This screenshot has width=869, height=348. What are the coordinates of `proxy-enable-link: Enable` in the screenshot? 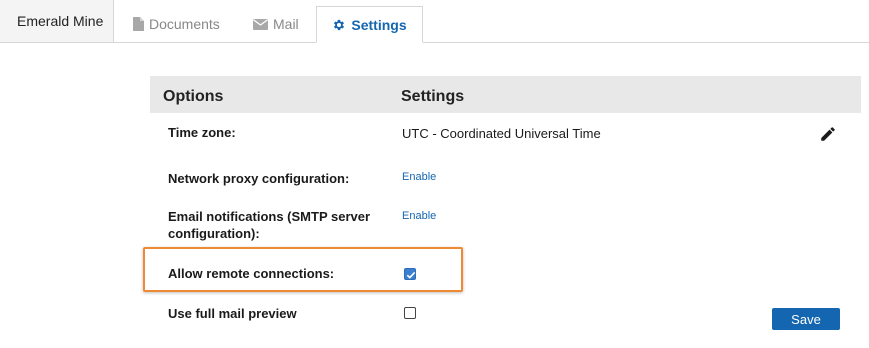 It's located at (419, 177).